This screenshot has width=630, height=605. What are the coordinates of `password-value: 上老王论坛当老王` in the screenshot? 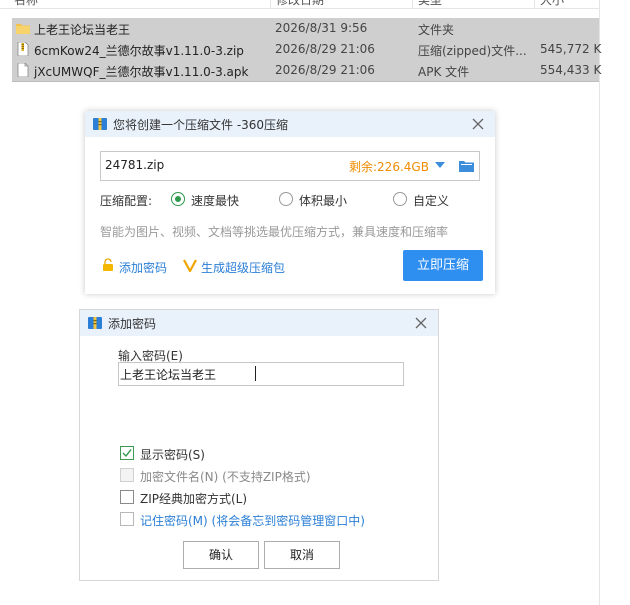 It's located at (168, 375).